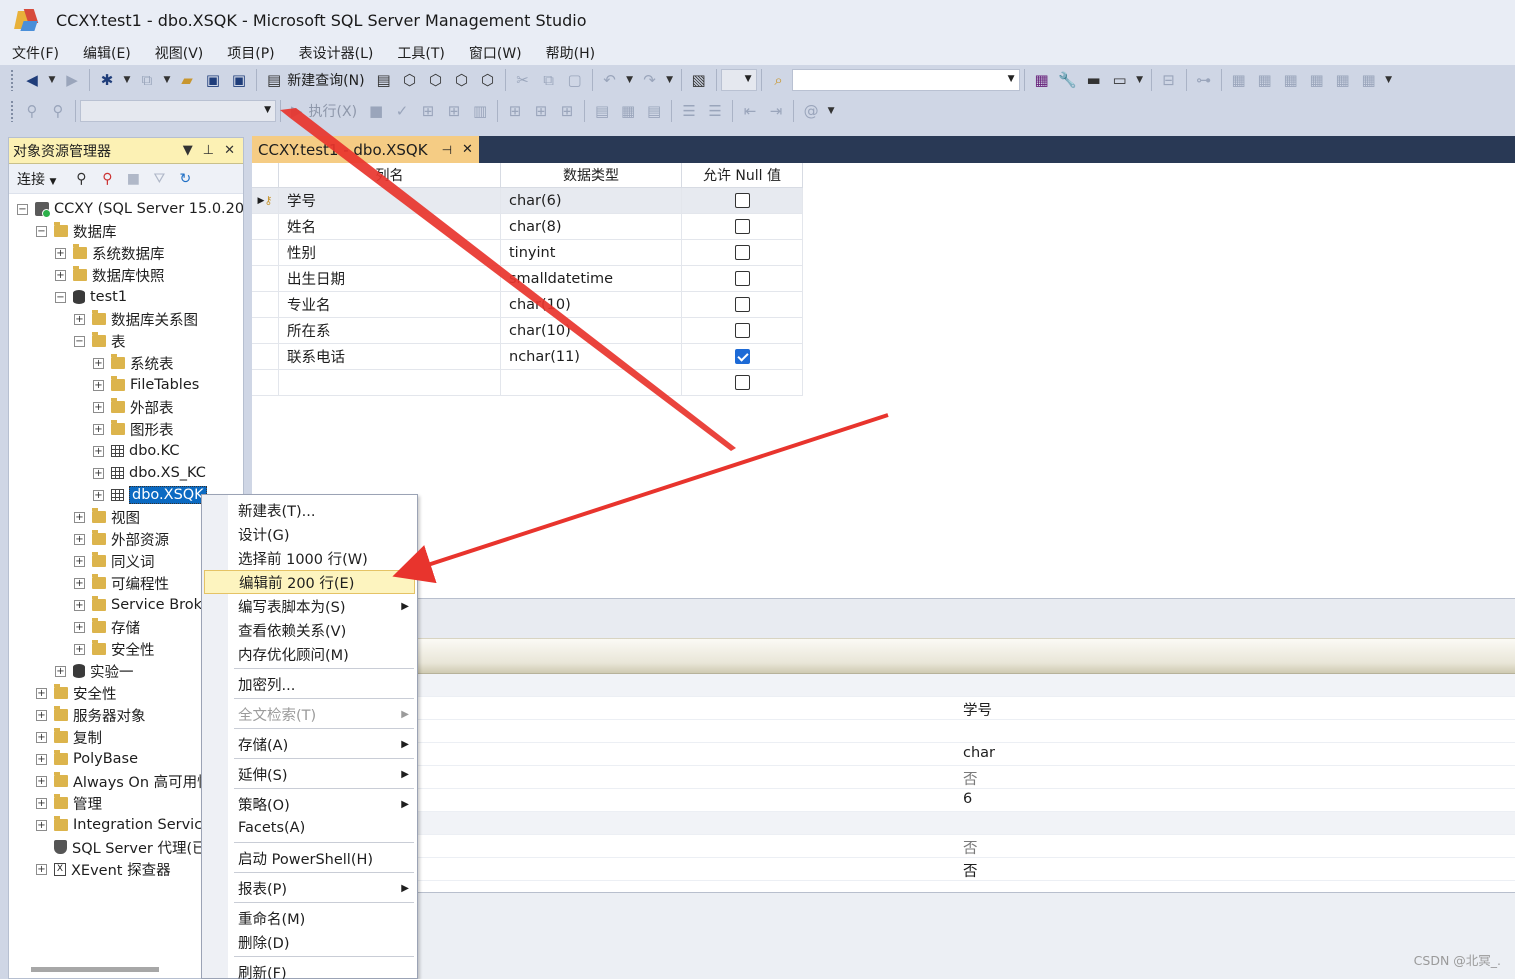 Image resolution: width=1515 pixels, height=979 pixels. Describe the element at coordinates (591, 279) in the screenshot. I see `data-type-cell: smalldatetime` at that location.